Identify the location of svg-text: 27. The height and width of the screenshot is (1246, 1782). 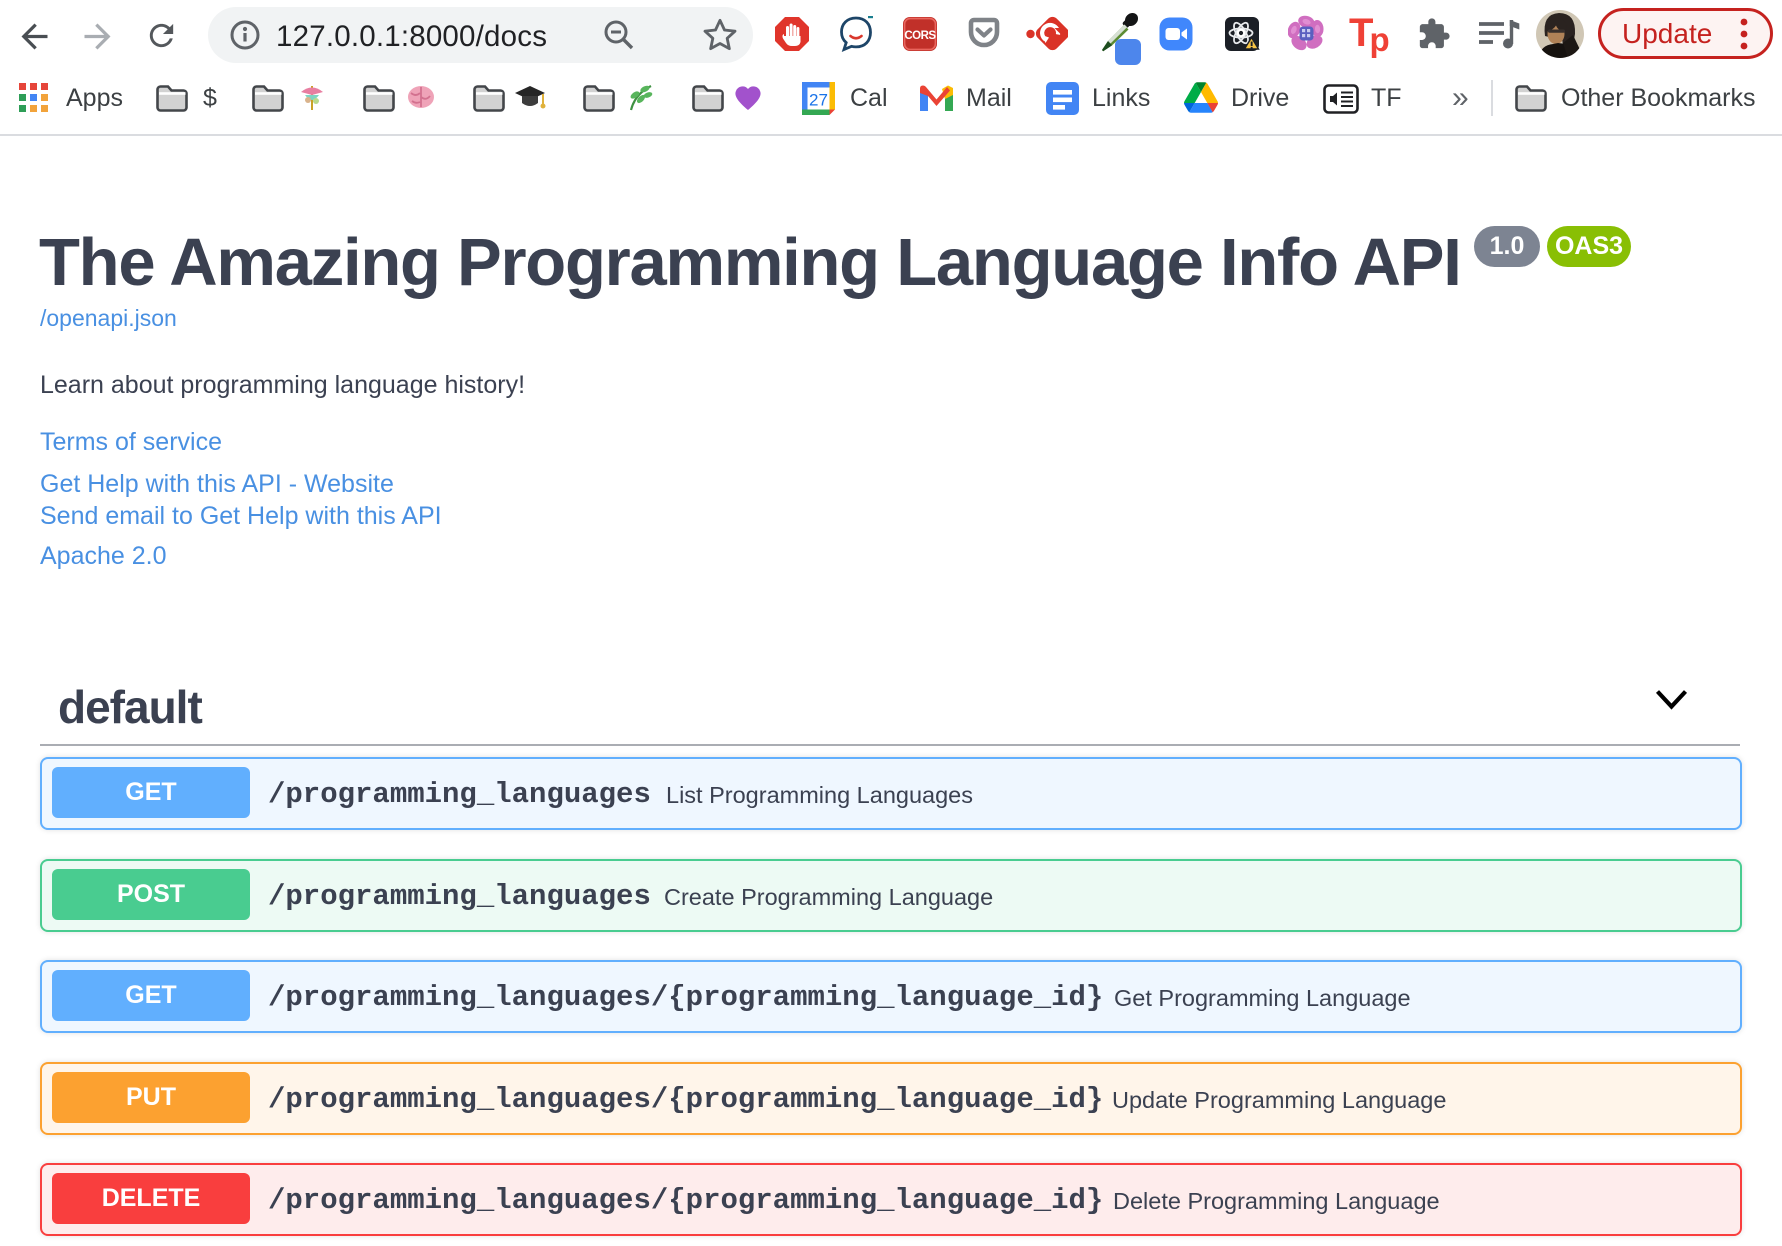
(818, 100).